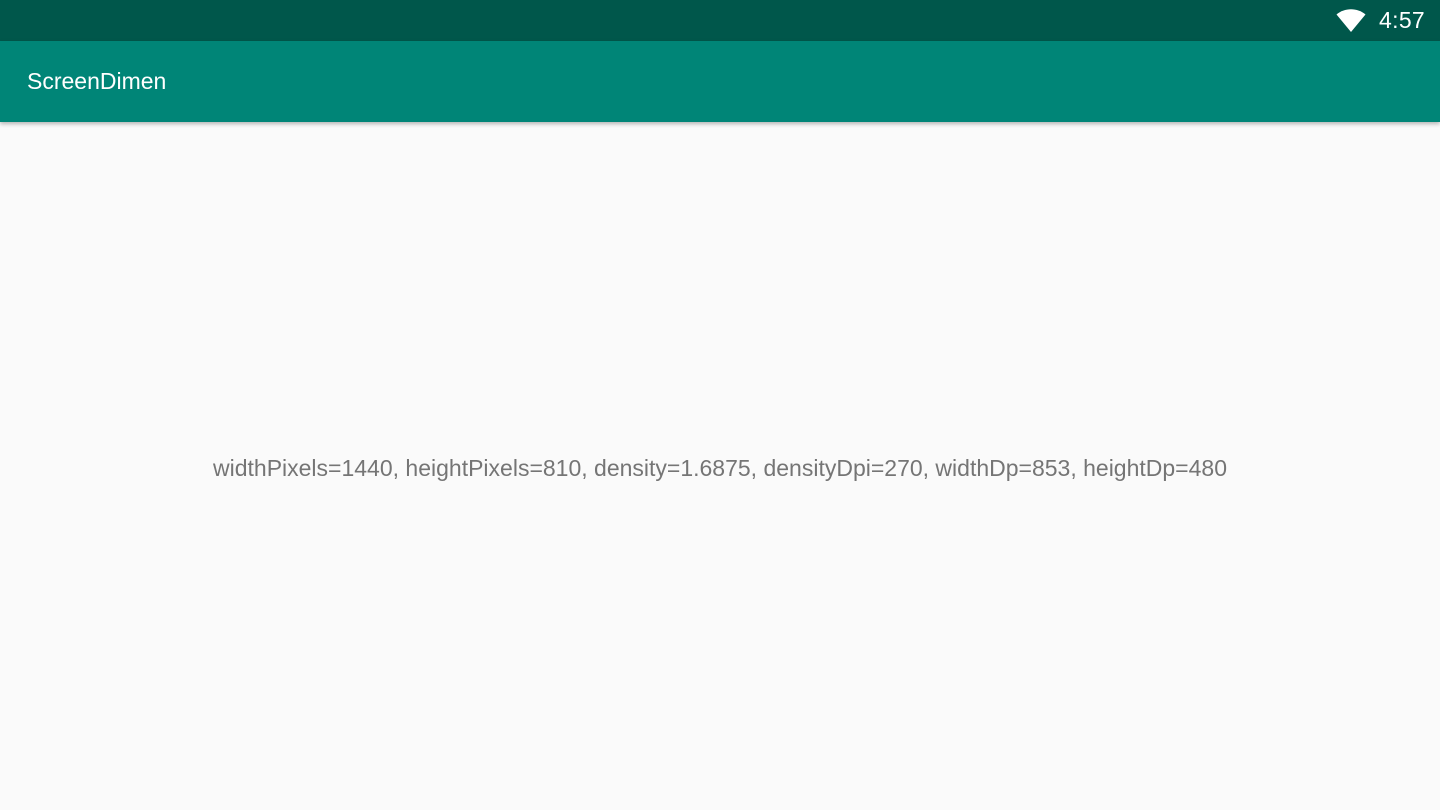  I want to click on status-bar: 4:57, so click(720, 20).